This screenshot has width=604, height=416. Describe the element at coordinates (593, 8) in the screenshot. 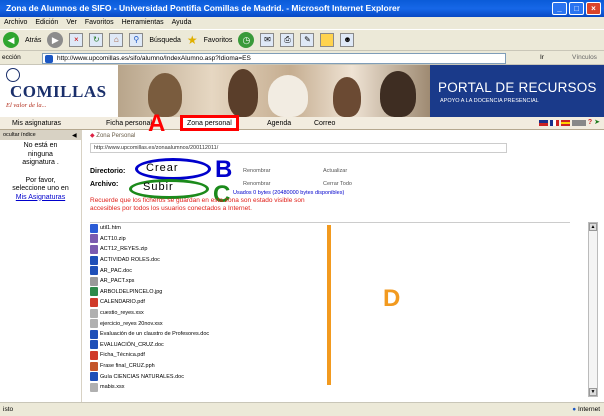

I see `close-button: ×` at that location.